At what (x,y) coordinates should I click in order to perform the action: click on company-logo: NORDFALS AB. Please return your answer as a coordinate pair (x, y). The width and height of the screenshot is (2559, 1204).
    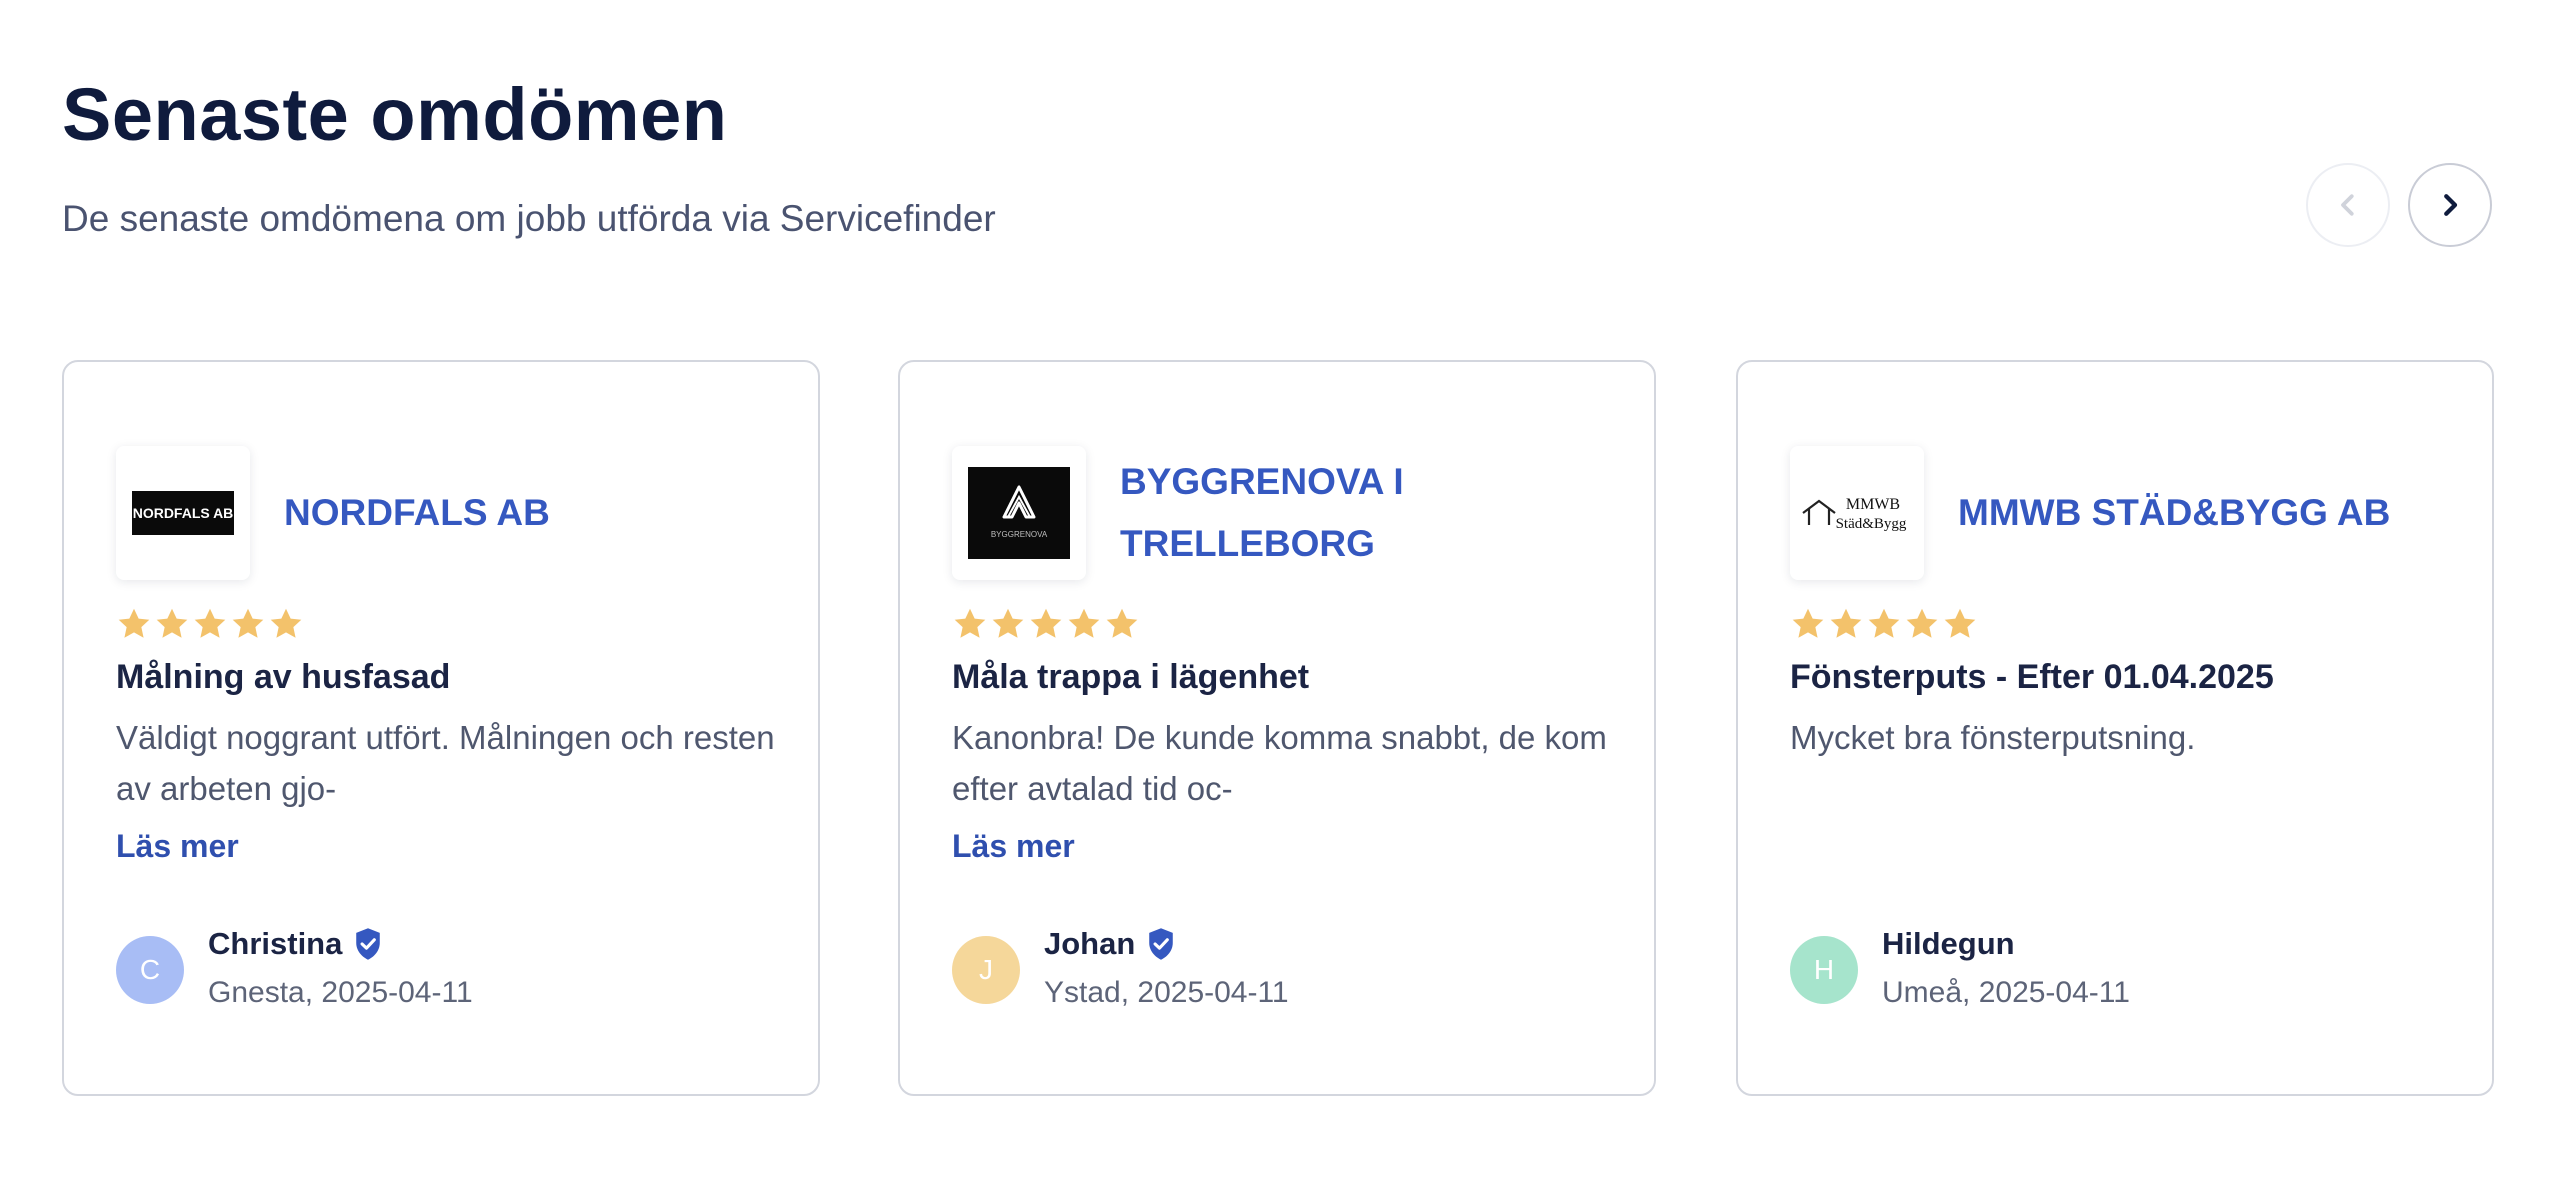
    Looking at the image, I should click on (183, 513).